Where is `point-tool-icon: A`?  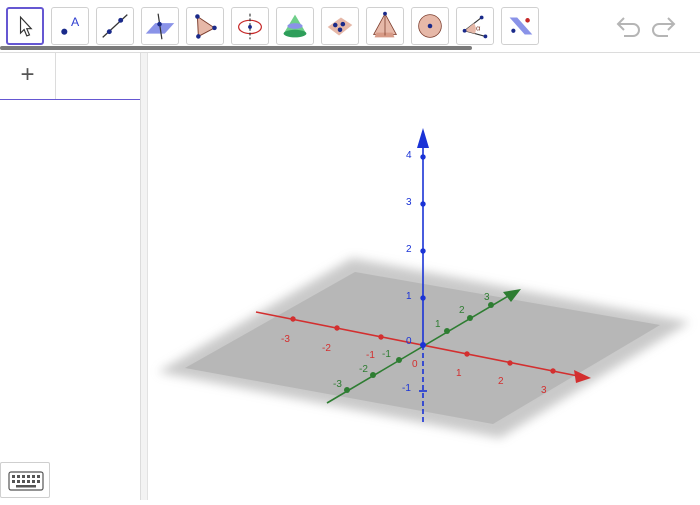 point-tool-icon: A is located at coordinates (70, 25).